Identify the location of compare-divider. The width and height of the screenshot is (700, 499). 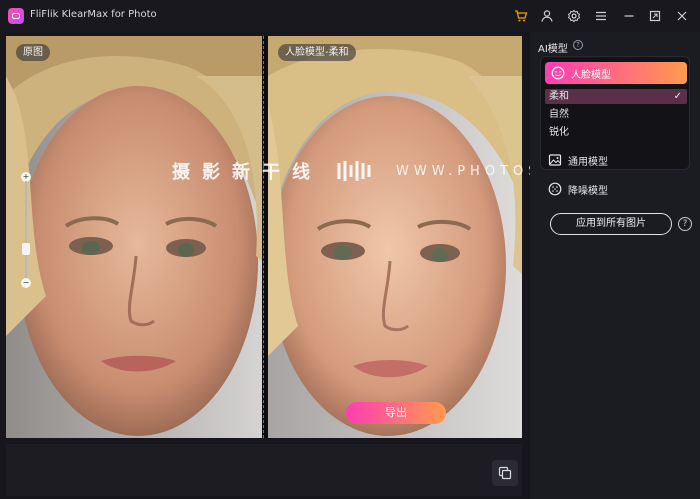
(265, 237).